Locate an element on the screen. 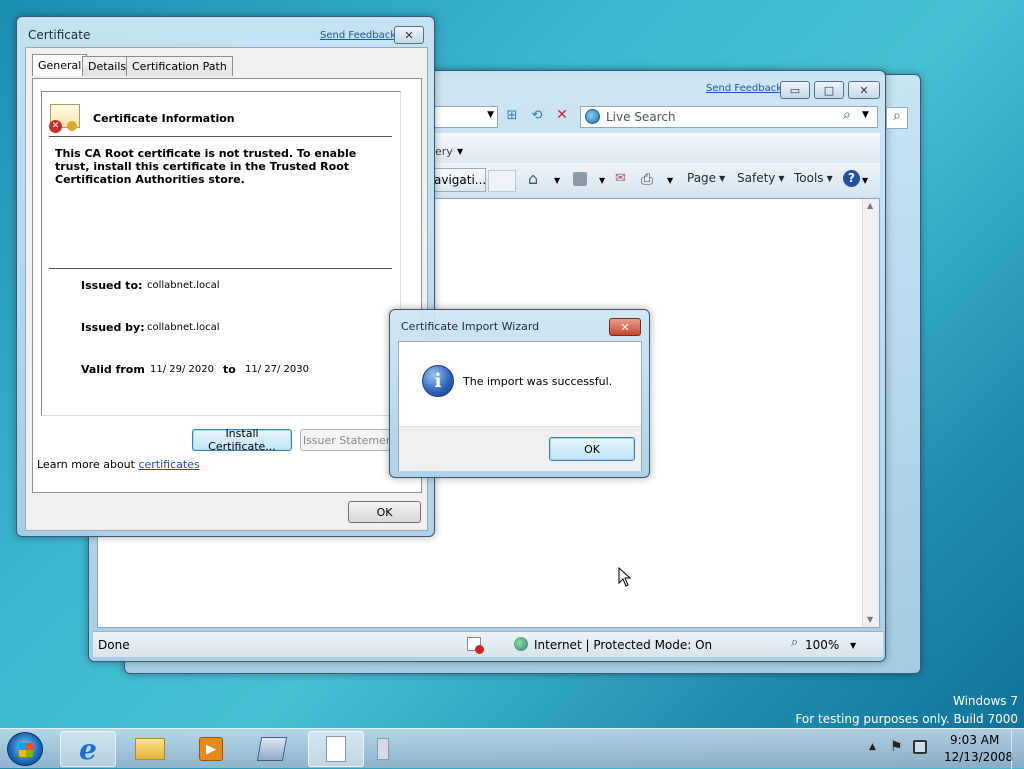 The width and height of the screenshot is (1024, 769). outer-search-icon: ⌕ is located at coordinates (897, 118).